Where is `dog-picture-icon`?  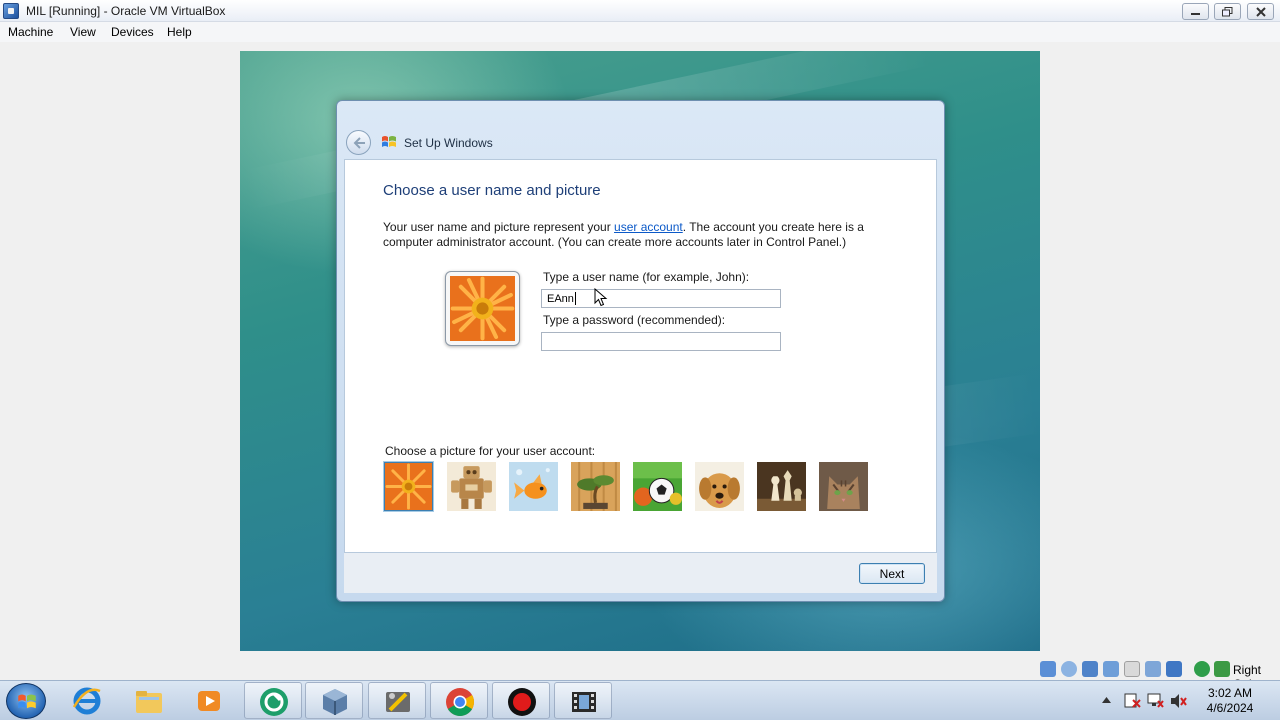
dog-picture-icon is located at coordinates (719, 486).